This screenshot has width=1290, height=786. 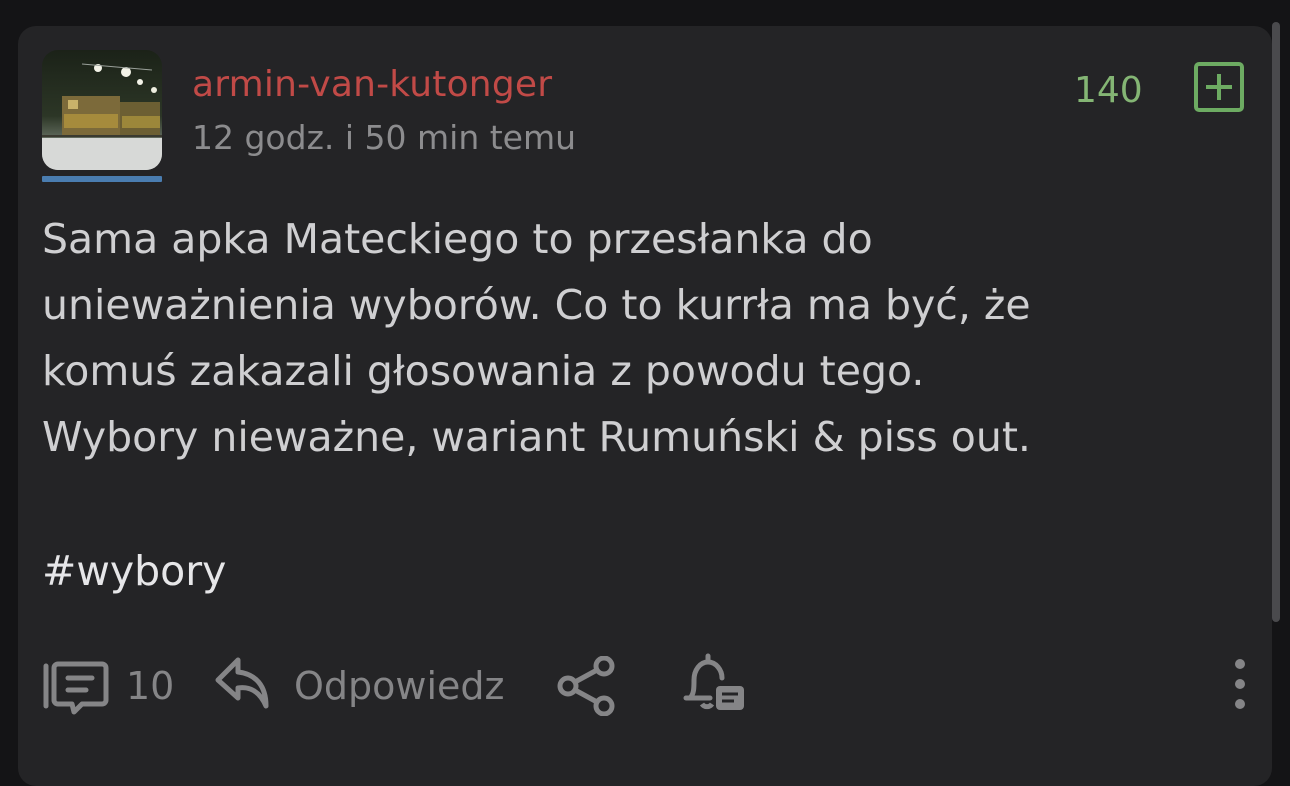 What do you see at coordinates (399, 686) in the screenshot?
I see `reply-label: Odpowiedz` at bounding box center [399, 686].